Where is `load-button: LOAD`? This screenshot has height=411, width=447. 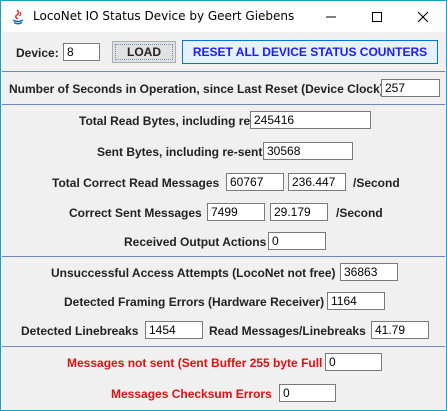 load-button: LOAD is located at coordinates (144, 52).